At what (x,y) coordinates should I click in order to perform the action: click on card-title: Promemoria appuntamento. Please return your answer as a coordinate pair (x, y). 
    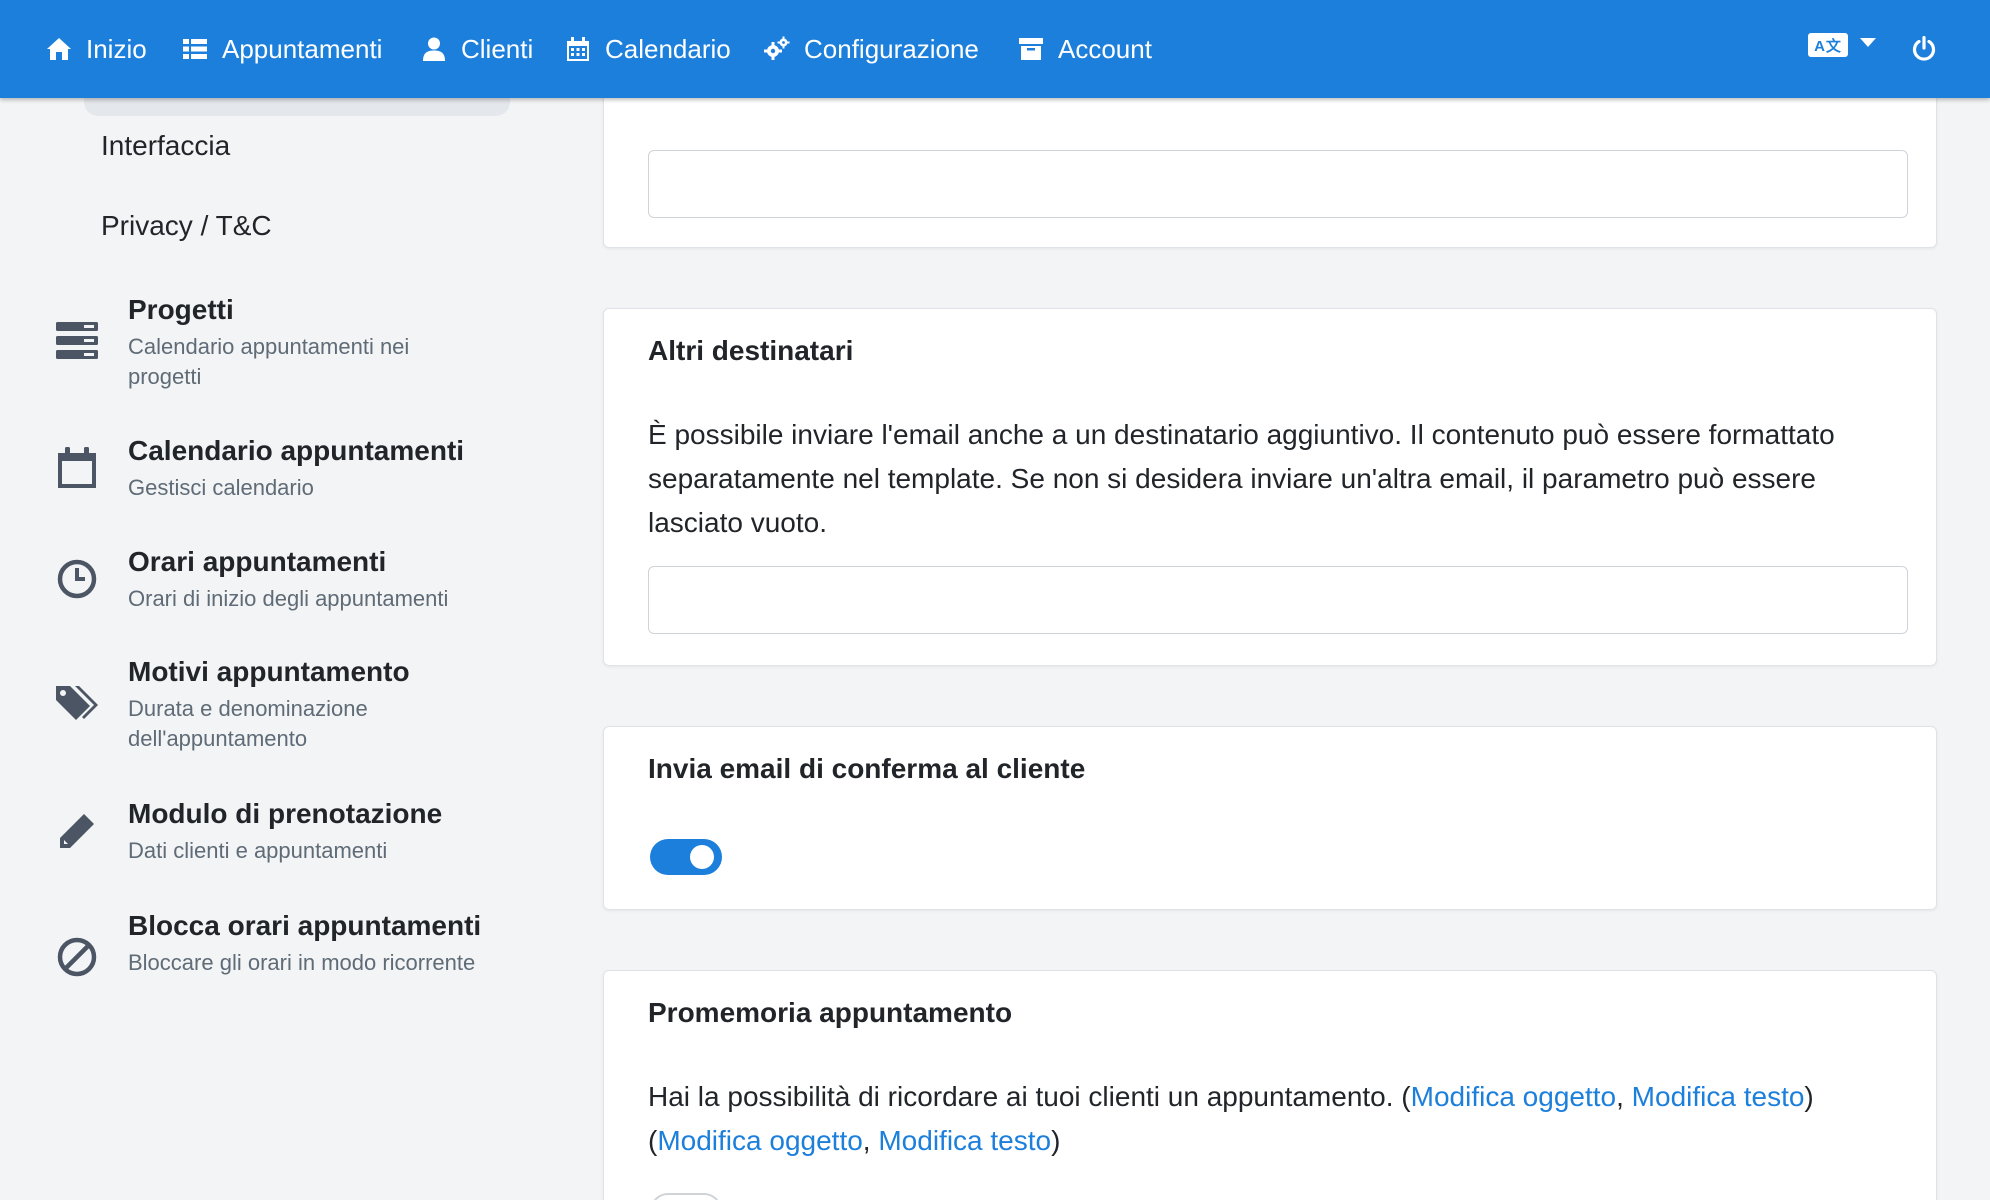
    Looking at the image, I should click on (830, 1012).